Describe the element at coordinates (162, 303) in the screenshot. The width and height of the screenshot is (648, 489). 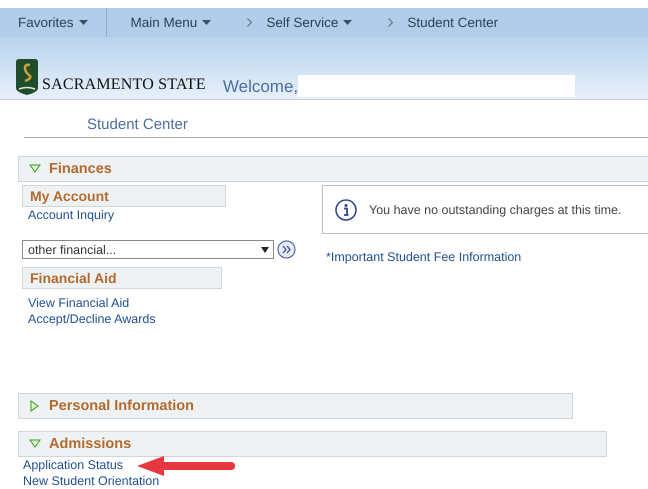
I see `financial-aid-link: View Financial Aid` at that location.